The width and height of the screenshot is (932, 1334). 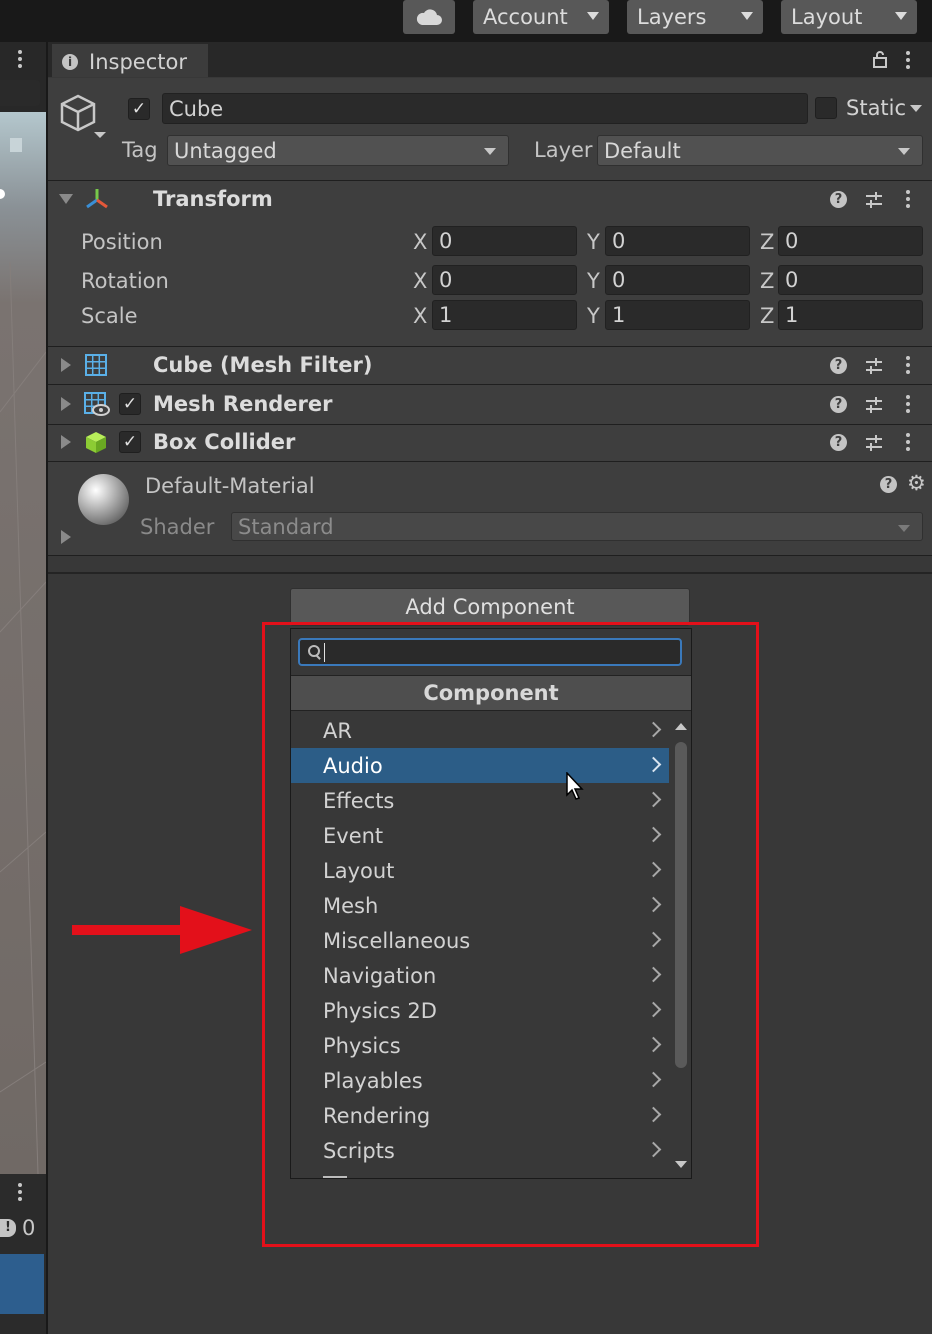 I want to click on tab-inspector-label: Inspector, so click(x=138, y=61).